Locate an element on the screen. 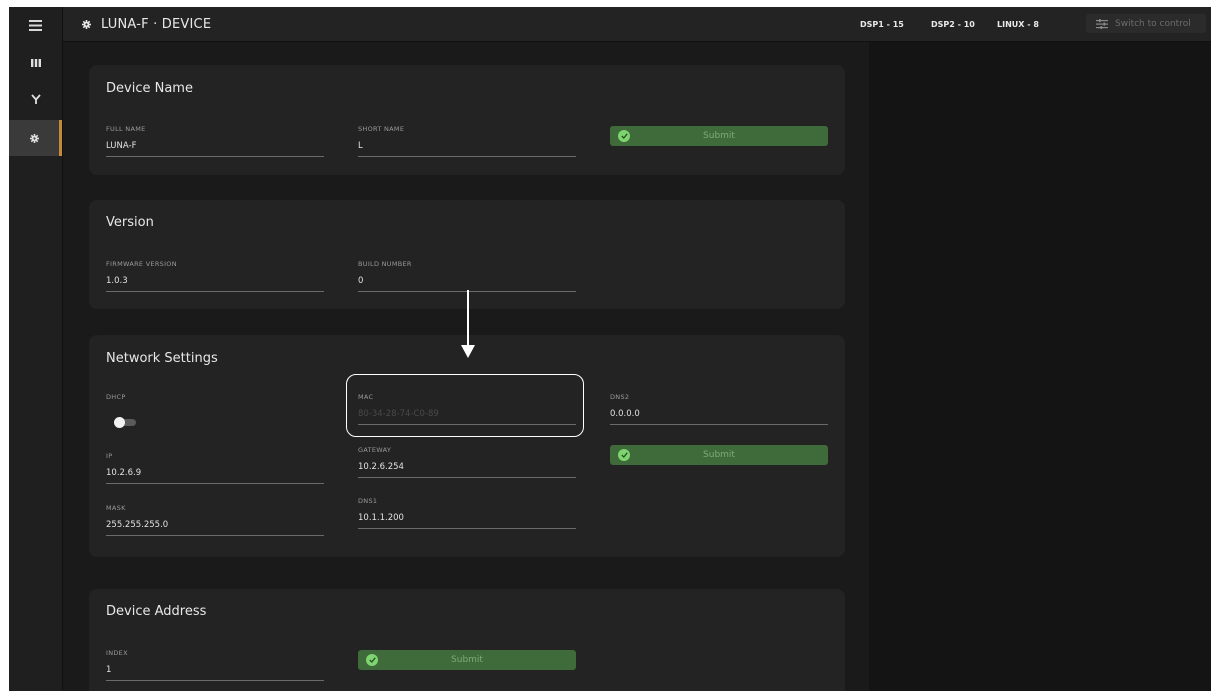 The width and height of the screenshot is (1213, 693). field-label: DHCP is located at coordinates (116, 397).